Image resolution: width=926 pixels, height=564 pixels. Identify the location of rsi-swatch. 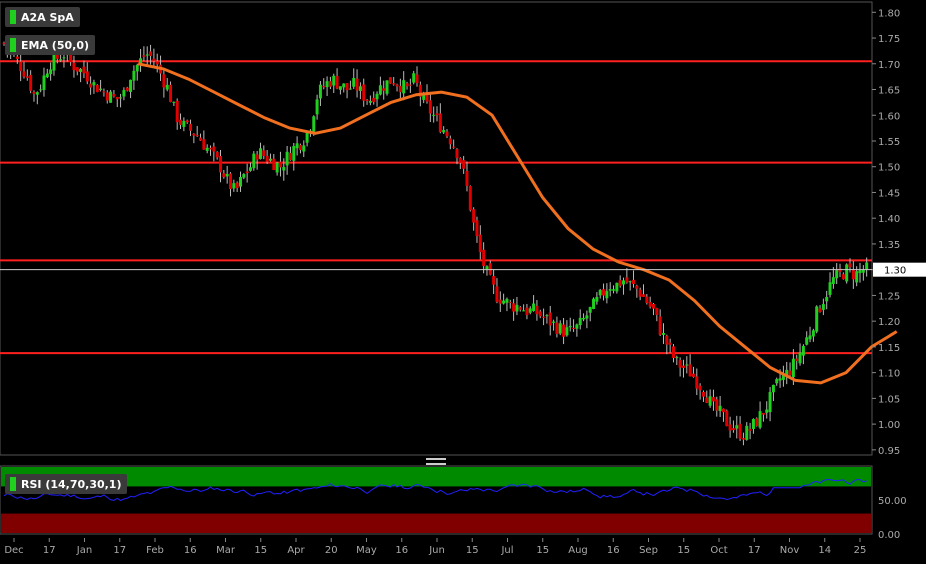
(13, 484).